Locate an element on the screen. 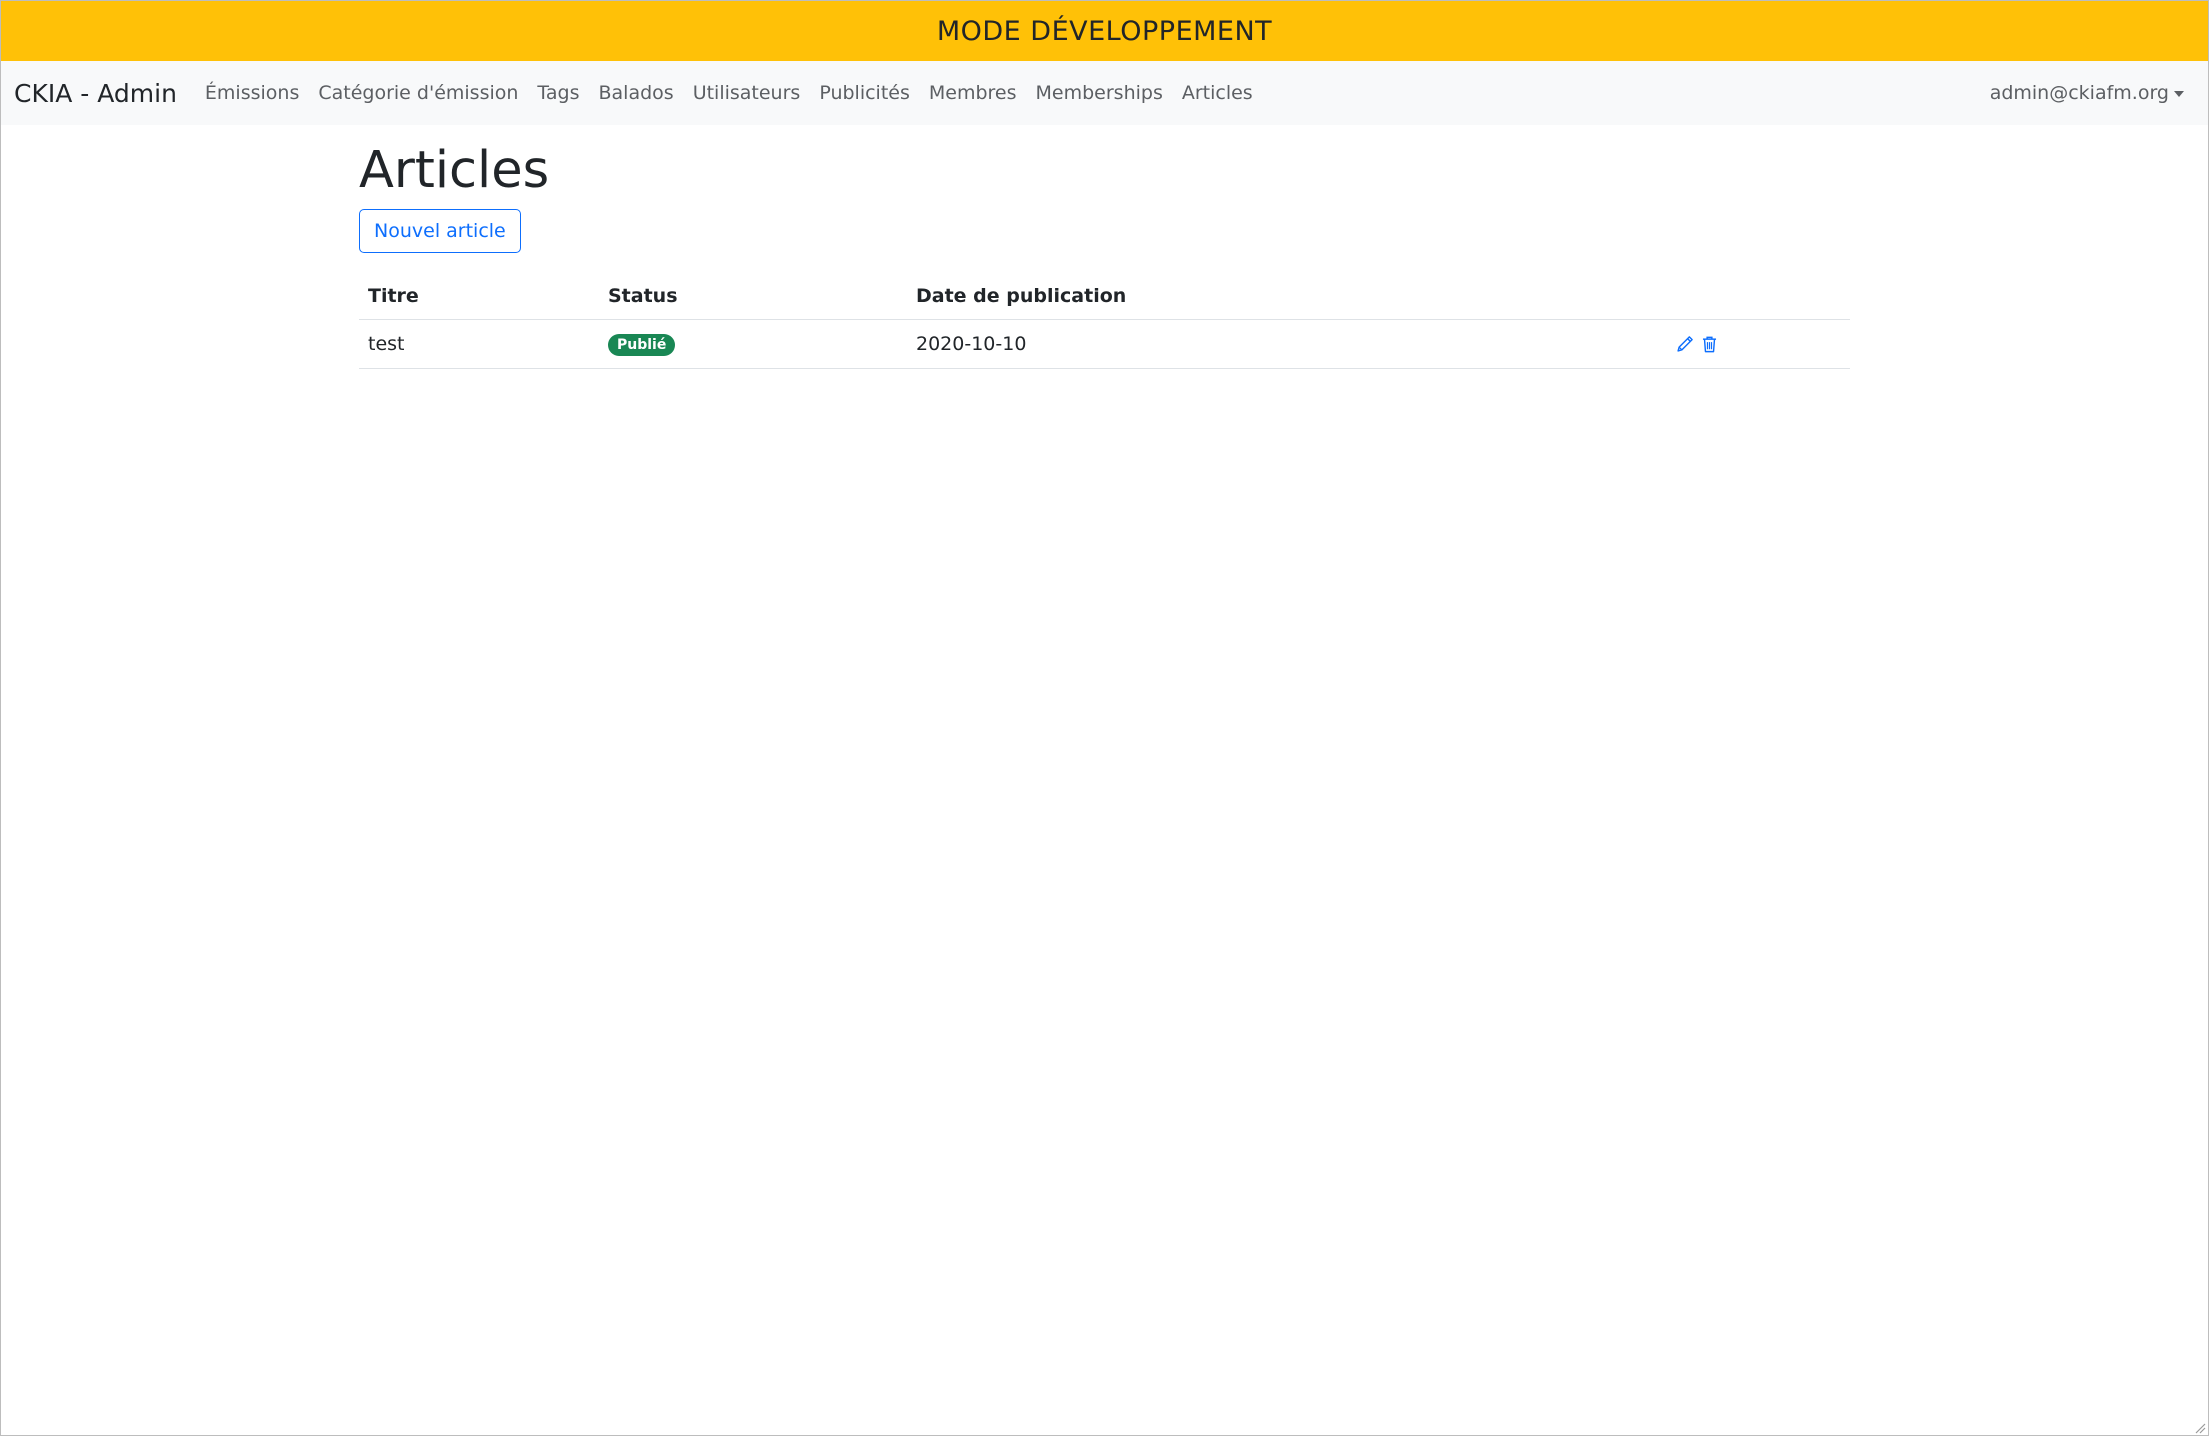 This screenshot has height=1436, width=2209. trash-icon is located at coordinates (1709, 344).